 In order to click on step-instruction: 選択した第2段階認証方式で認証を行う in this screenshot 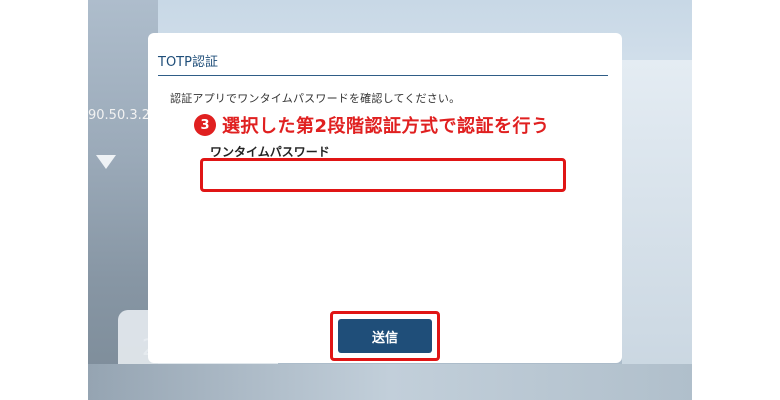, I will do `click(386, 126)`.